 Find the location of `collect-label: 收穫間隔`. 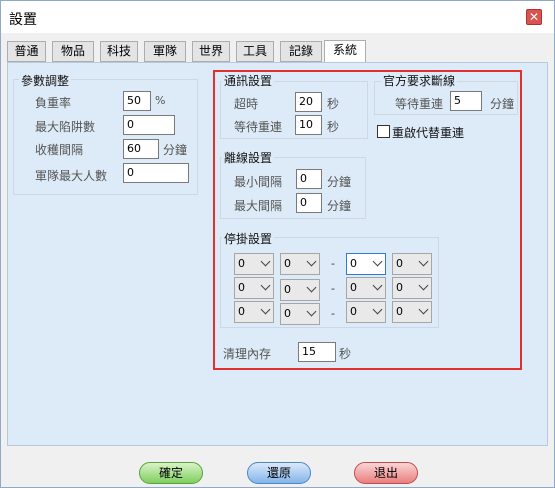

collect-label: 收穫間隔 is located at coordinates (59, 150).